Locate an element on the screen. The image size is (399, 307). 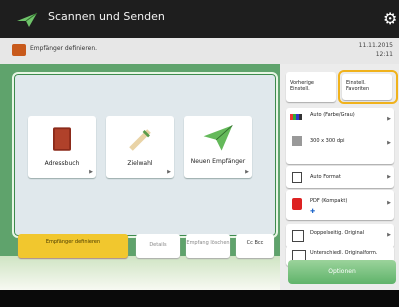
datetime: 11.11.2015 12:11 is located at coordinates (376, 50).